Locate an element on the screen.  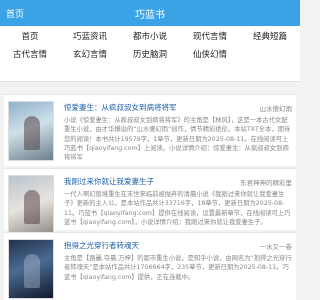
site-title: 巧蓝书 is located at coordinates (150, 15).